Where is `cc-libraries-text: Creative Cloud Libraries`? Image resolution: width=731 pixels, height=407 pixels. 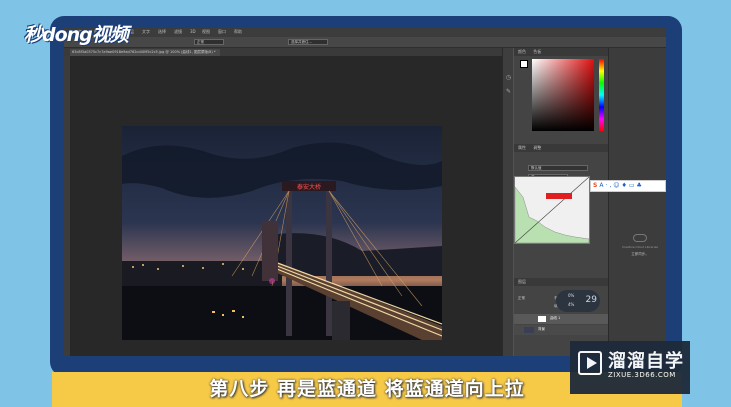
cc-libraries-text: Creative Cloud Libraries is located at coordinates (639, 247).